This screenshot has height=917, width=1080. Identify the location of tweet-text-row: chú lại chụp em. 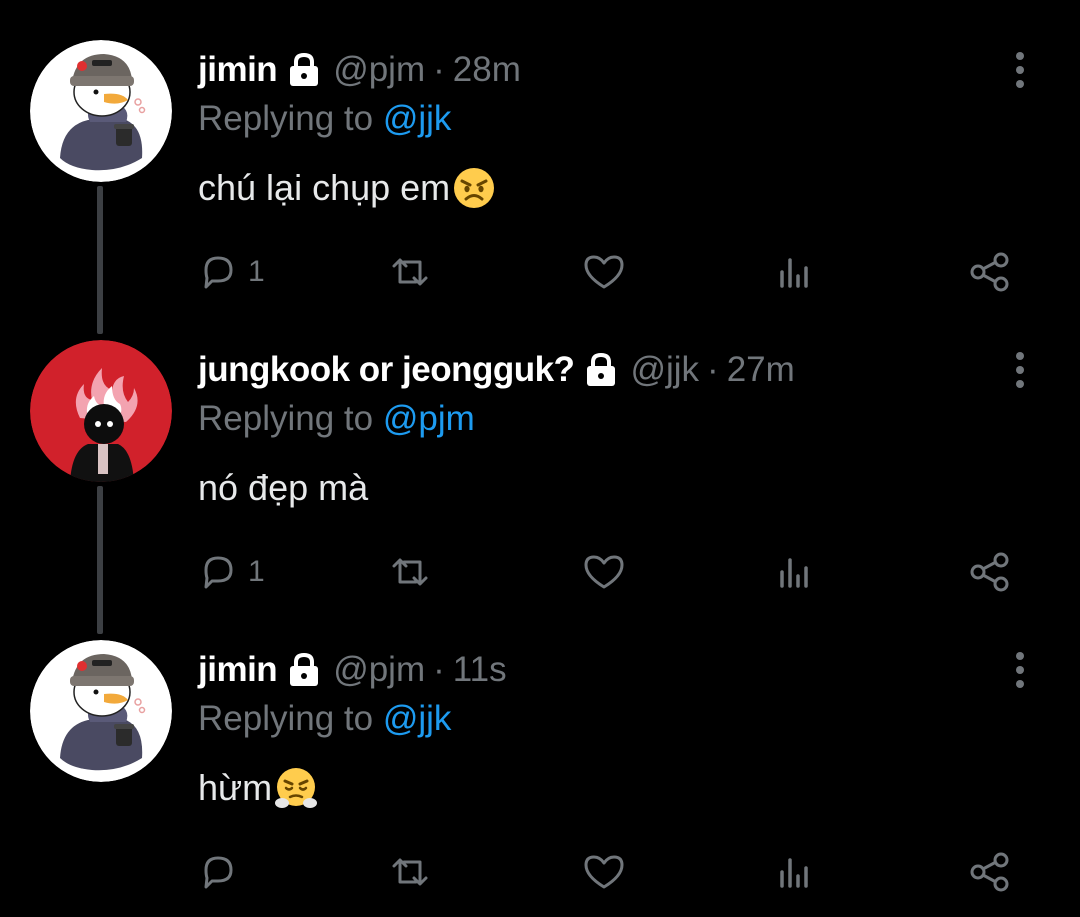
(599, 188).